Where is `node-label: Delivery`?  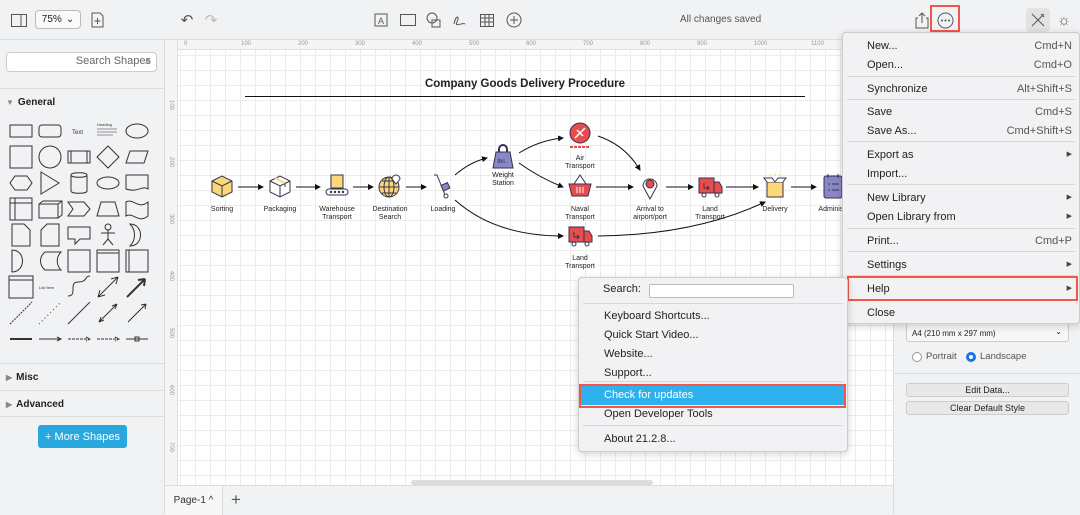 node-label: Delivery is located at coordinates (775, 210).